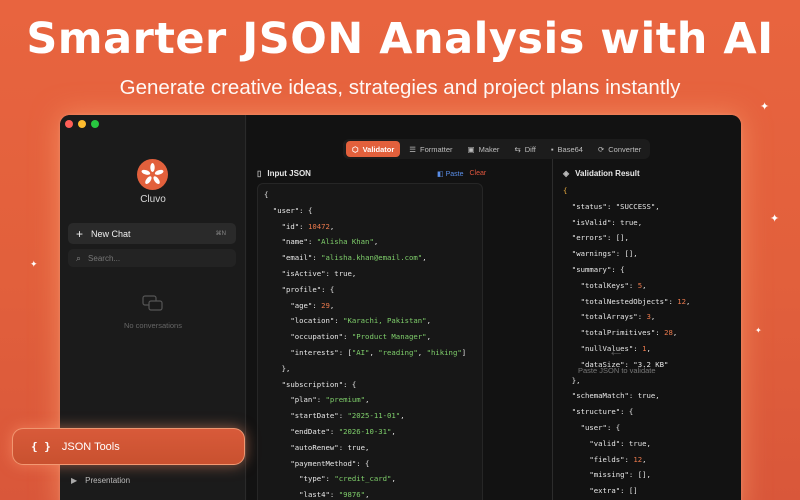  Describe the element at coordinates (90, 446) in the screenshot. I see `sidebar-item-label: JSON Tools` at that location.